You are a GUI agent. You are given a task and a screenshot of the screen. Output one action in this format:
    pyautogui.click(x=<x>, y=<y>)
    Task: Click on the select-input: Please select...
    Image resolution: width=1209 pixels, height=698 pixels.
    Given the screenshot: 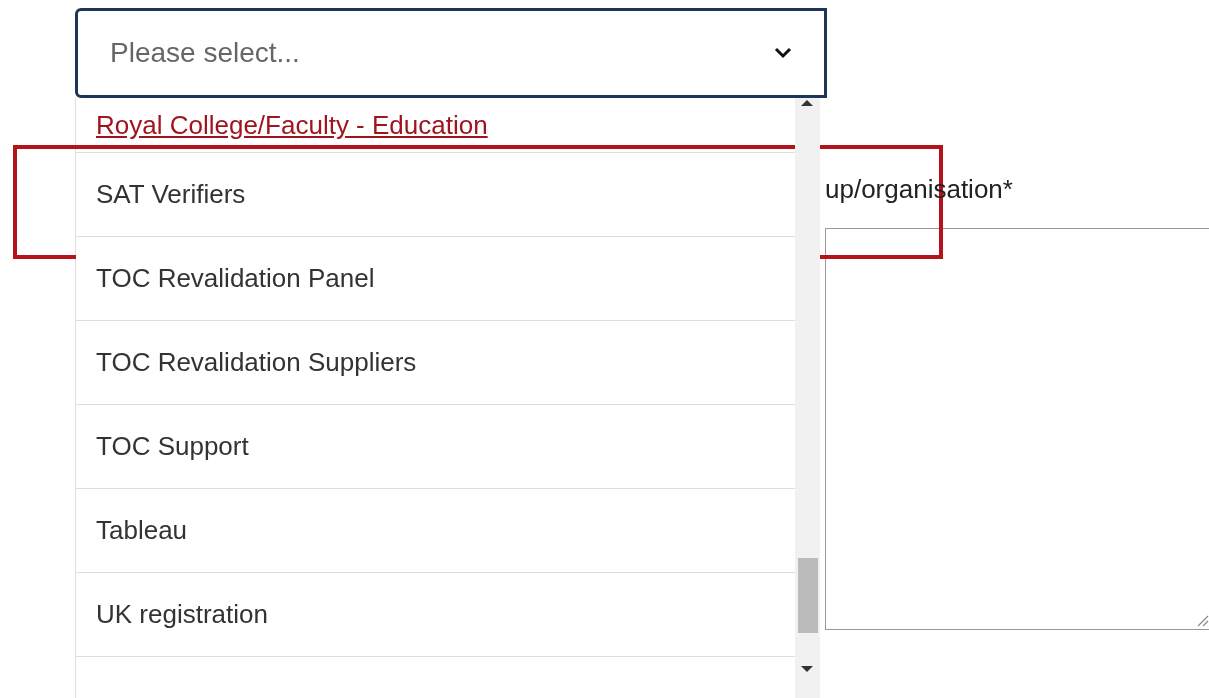 What is the action you would take?
    pyautogui.click(x=442, y=53)
    